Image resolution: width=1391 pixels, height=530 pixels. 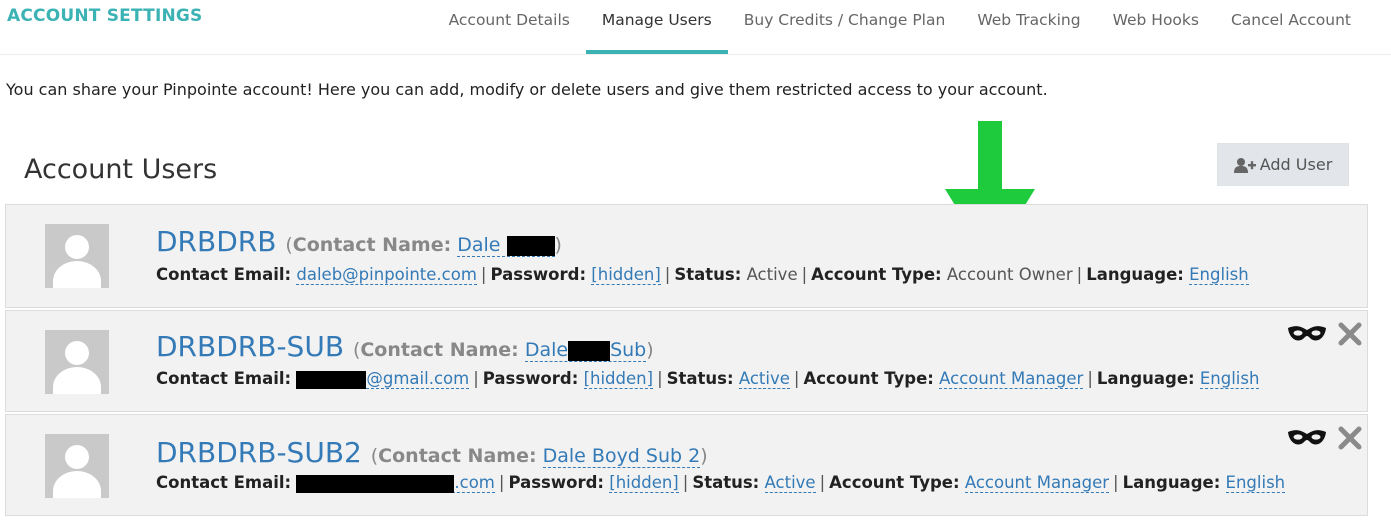 I want to click on username: DRBDRB-SUB, so click(x=250, y=346).